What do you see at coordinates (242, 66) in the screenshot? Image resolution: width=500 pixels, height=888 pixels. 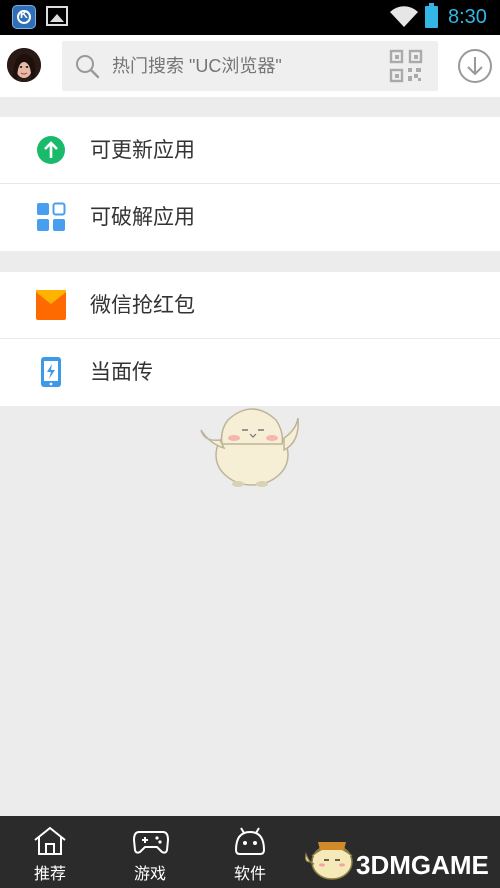 I see `search-input` at bounding box center [242, 66].